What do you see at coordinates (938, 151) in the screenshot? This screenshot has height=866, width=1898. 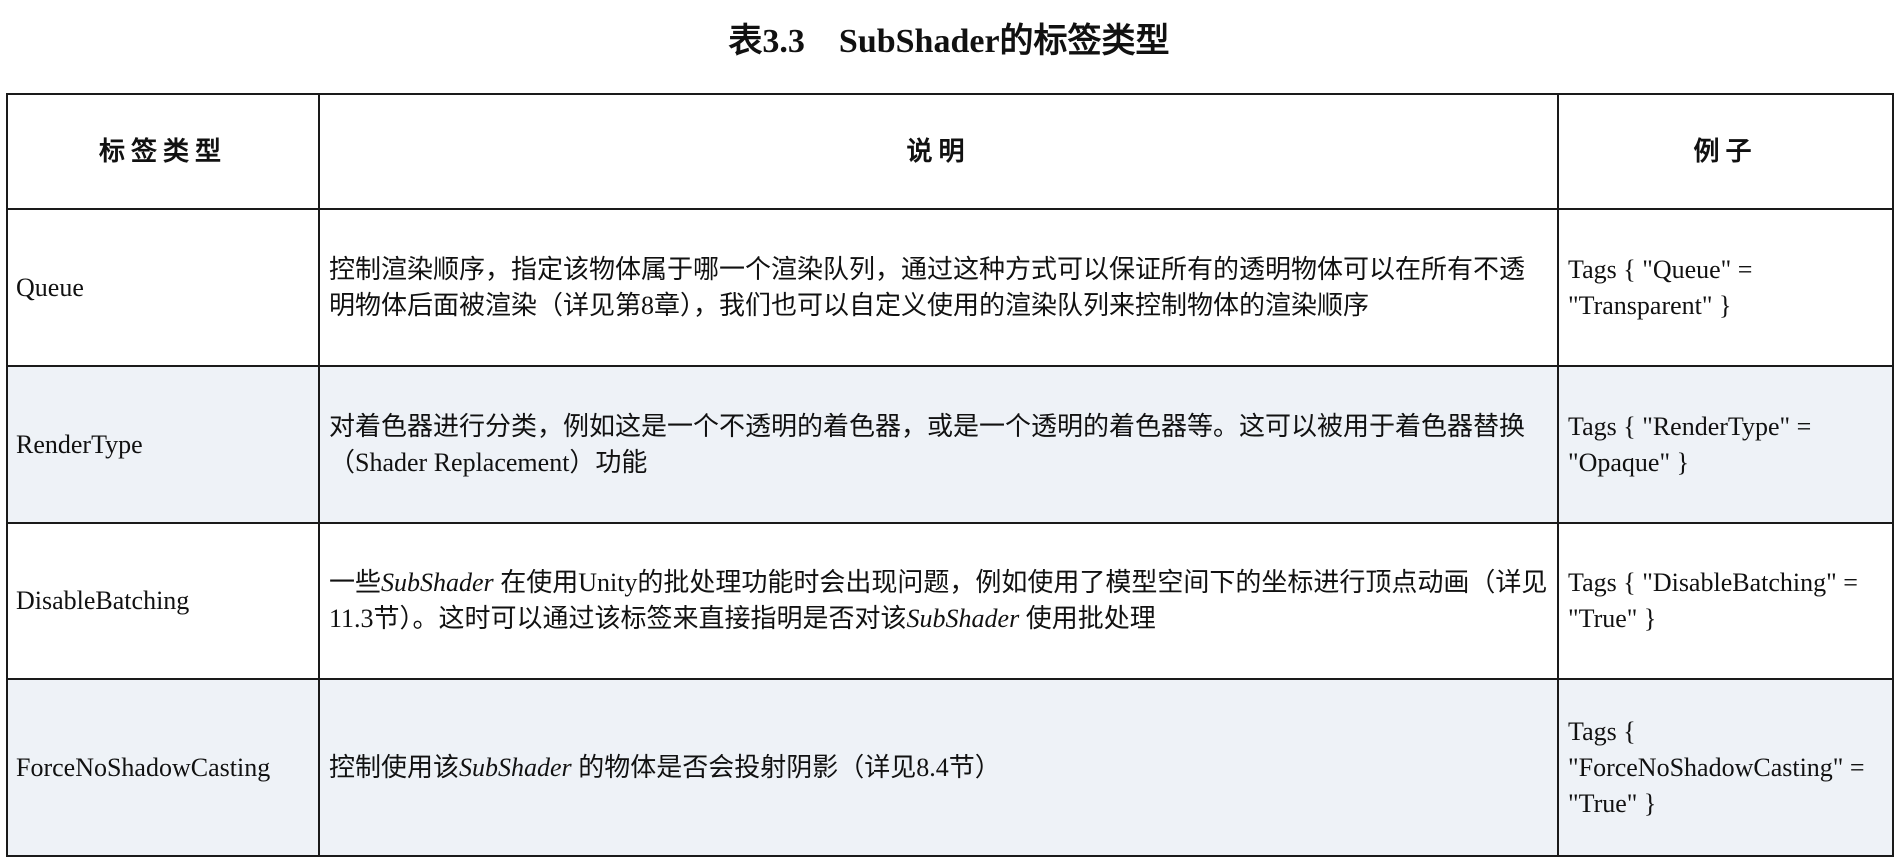 I see `header-description: 说明` at bounding box center [938, 151].